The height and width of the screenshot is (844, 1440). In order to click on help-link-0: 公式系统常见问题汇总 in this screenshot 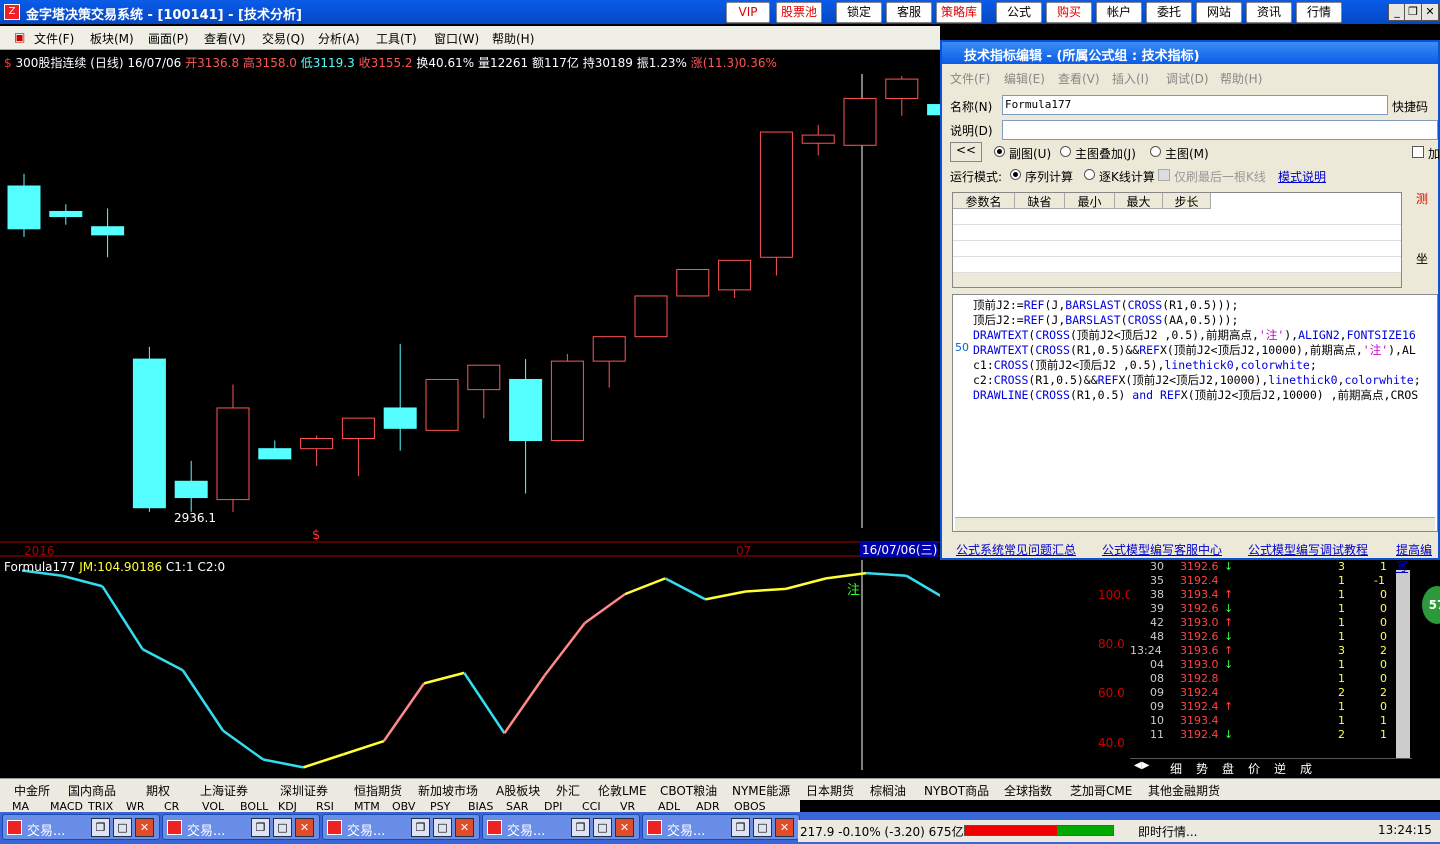, I will do `click(1016, 549)`.